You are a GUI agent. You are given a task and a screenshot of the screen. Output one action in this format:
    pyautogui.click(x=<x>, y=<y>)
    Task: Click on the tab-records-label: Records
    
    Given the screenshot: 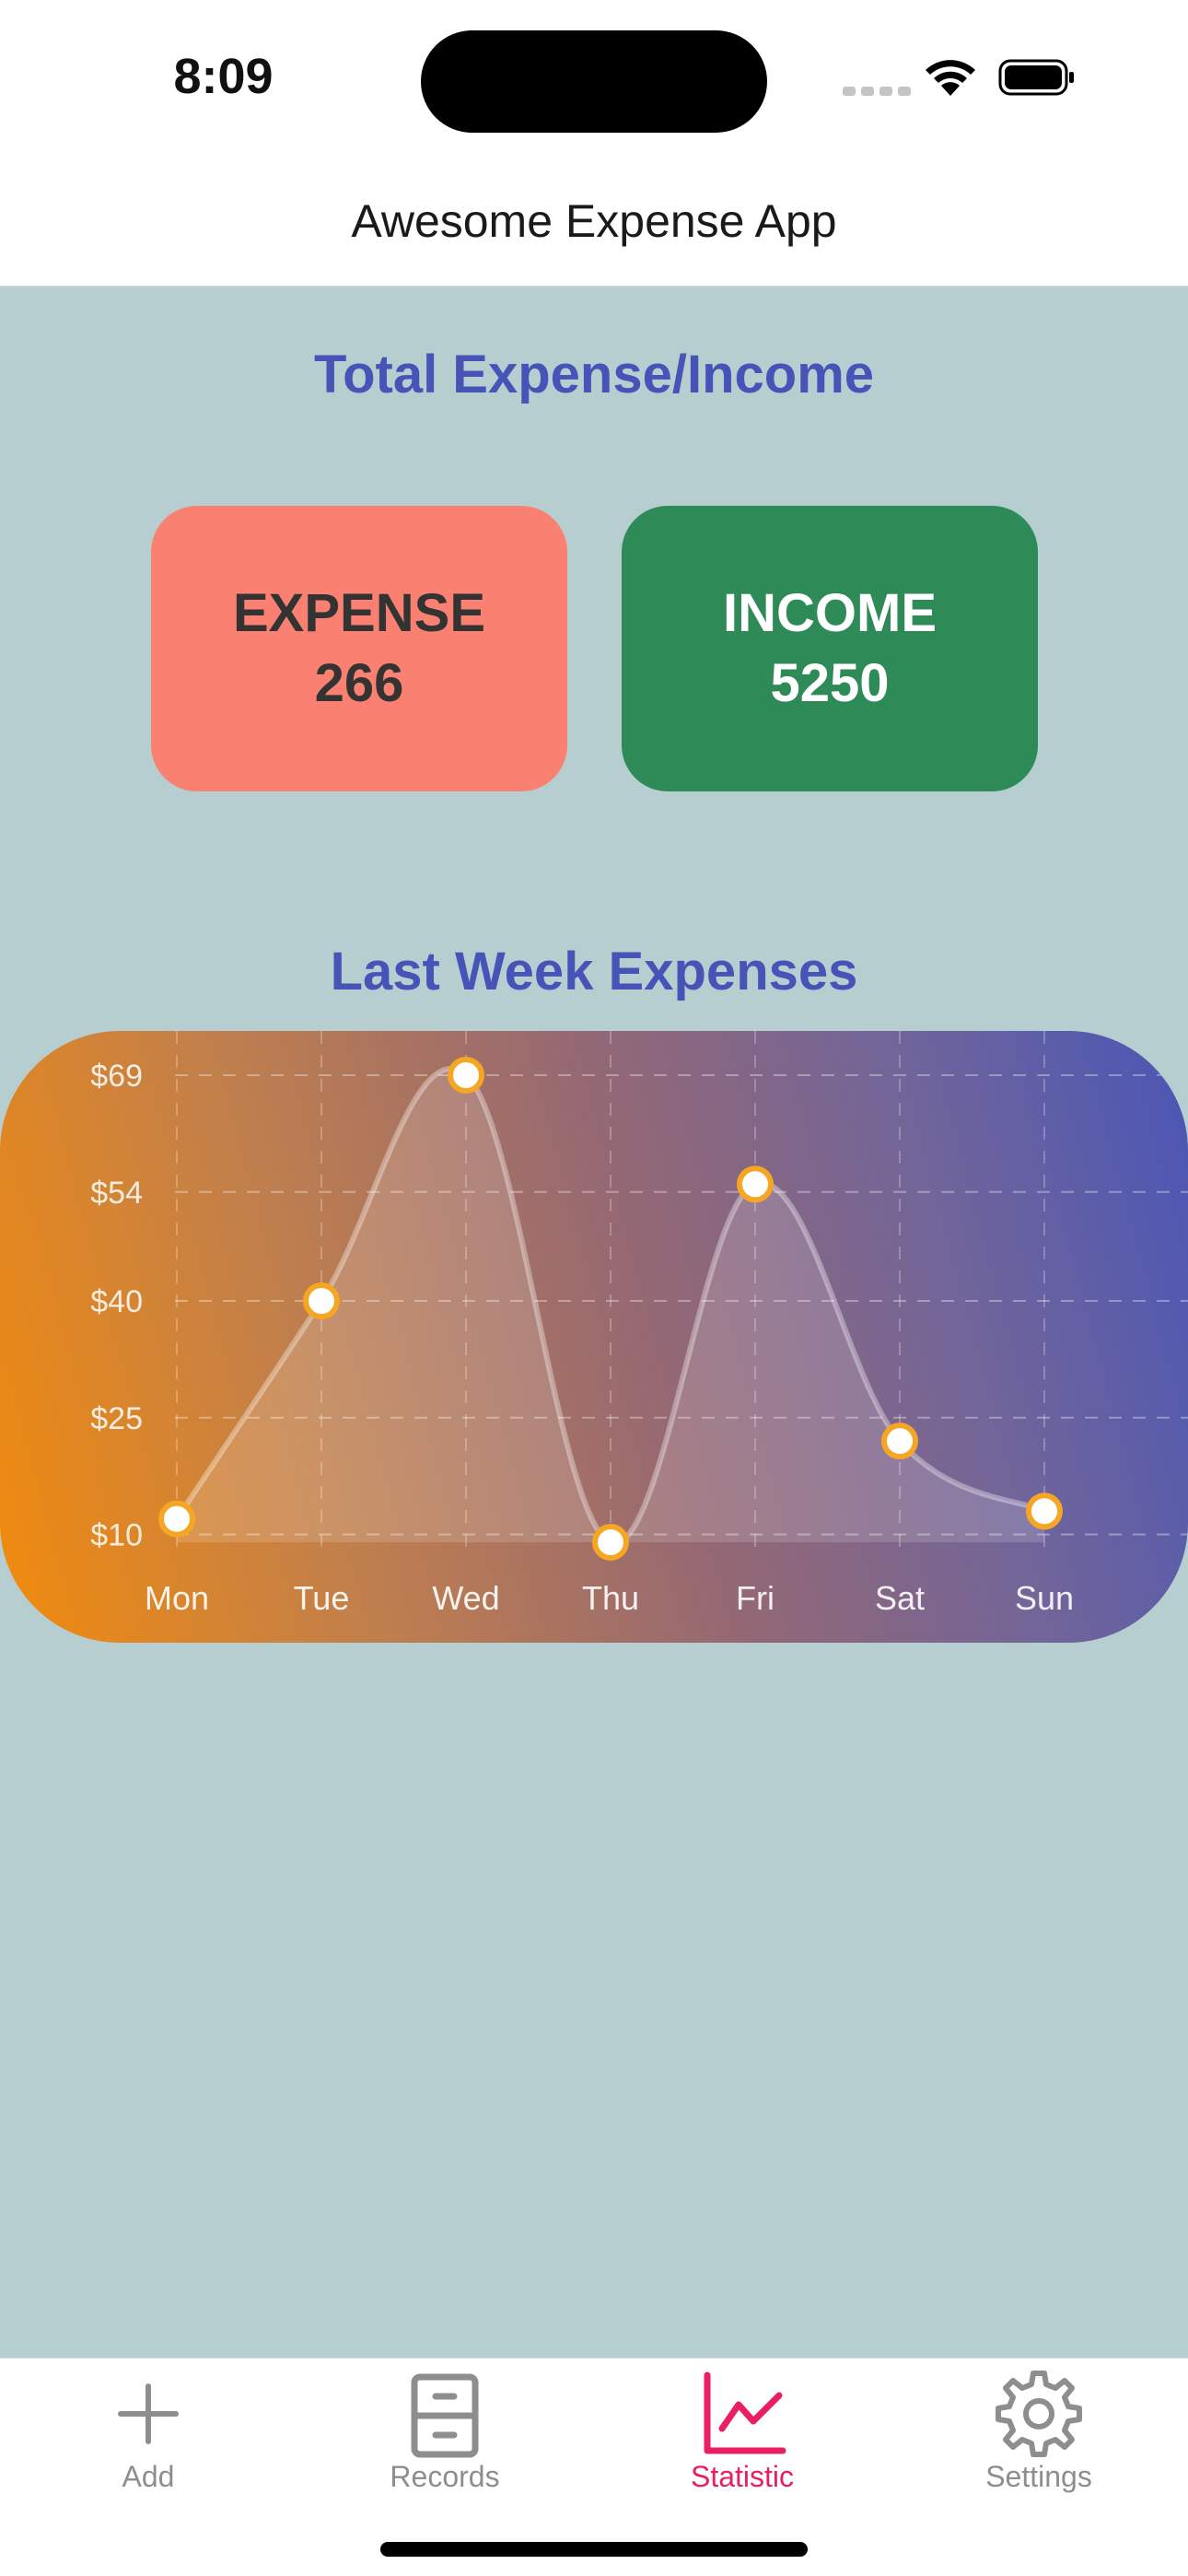 What is the action you would take?
    pyautogui.click(x=445, y=2476)
    